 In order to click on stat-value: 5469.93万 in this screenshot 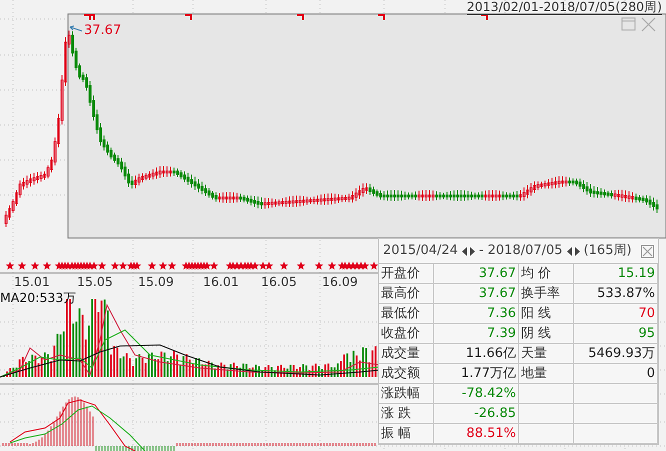, I will do `click(616, 354)`.